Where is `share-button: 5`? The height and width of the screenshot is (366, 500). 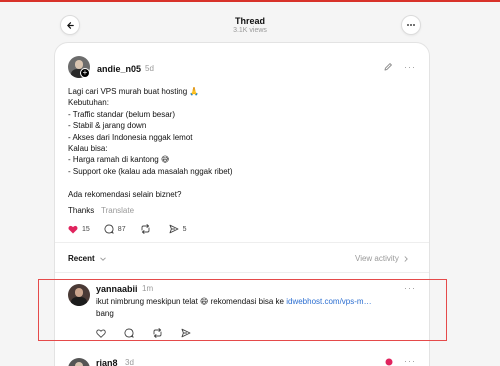 share-button: 5 is located at coordinates (178, 229).